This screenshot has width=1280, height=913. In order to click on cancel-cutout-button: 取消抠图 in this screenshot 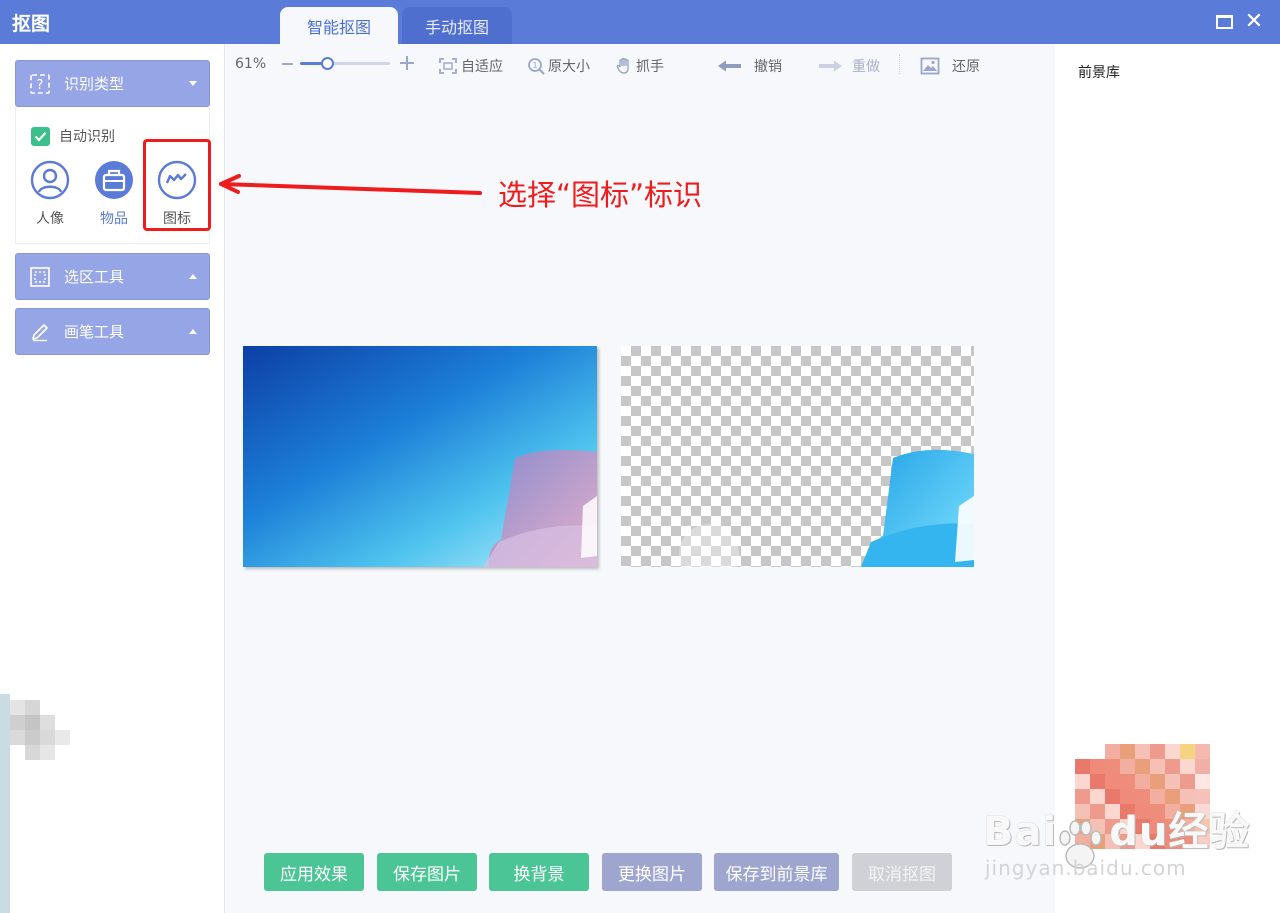, I will do `click(902, 872)`.